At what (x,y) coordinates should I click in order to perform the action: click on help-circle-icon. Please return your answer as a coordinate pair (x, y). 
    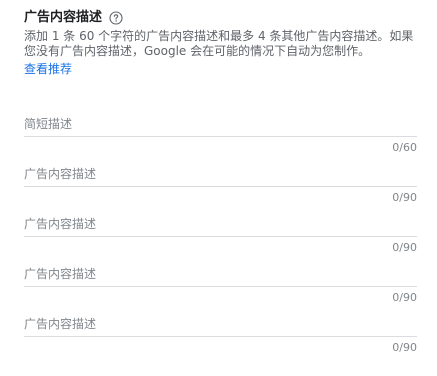
    Looking at the image, I should click on (116, 18).